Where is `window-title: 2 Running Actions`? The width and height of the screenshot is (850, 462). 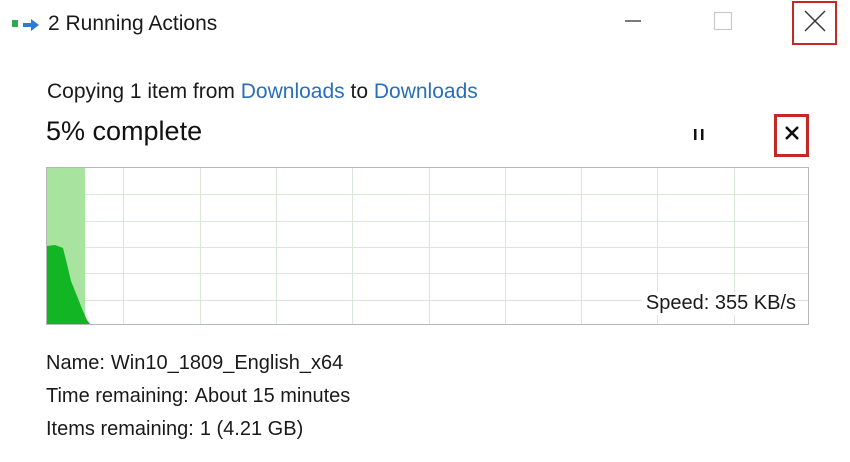
window-title: 2 Running Actions is located at coordinates (133, 23).